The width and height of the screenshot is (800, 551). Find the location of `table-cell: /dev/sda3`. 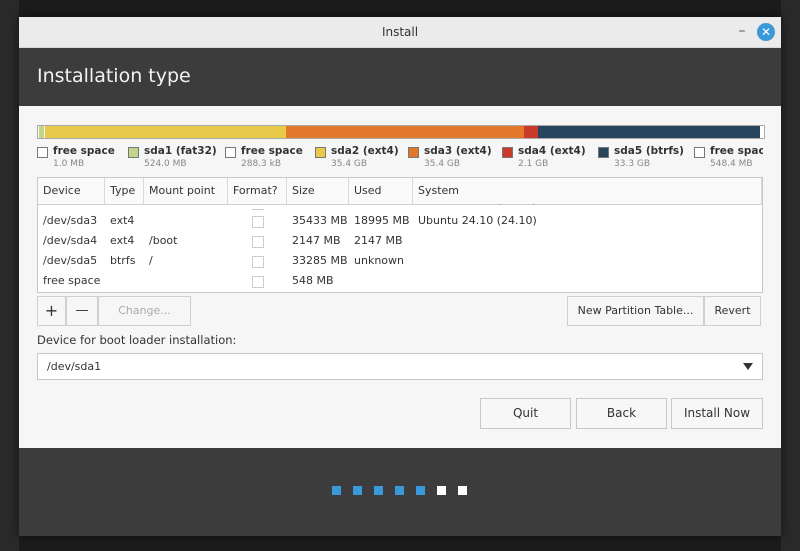

table-cell: /dev/sda3 is located at coordinates (70, 220).